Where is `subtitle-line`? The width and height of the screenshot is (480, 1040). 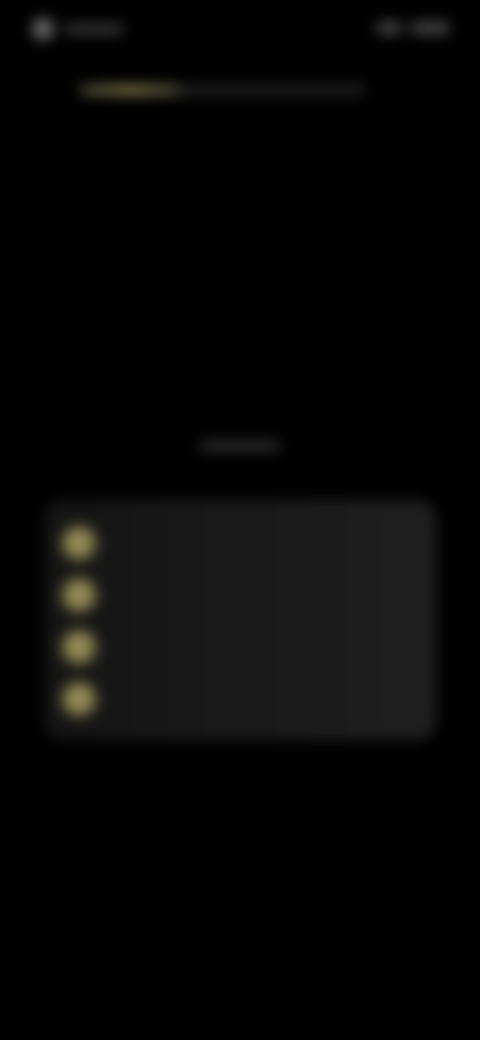
subtitle-line is located at coordinates (240, 446).